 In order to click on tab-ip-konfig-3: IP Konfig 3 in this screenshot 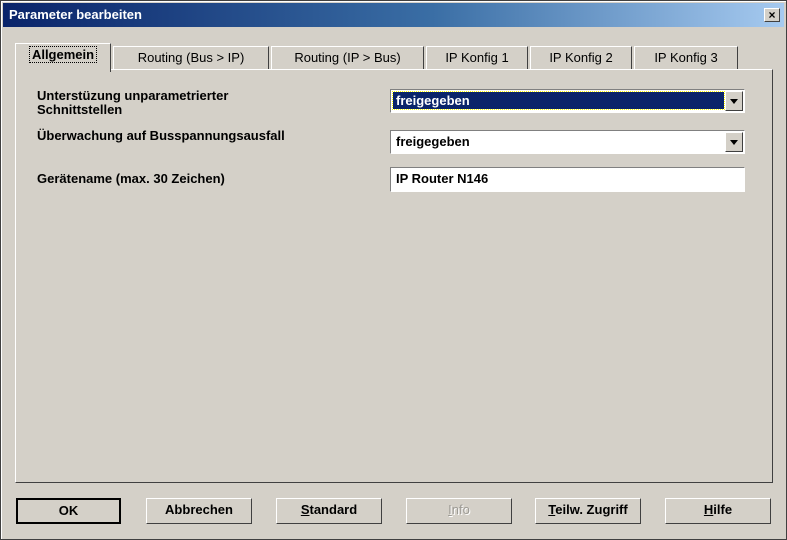, I will do `click(686, 58)`.